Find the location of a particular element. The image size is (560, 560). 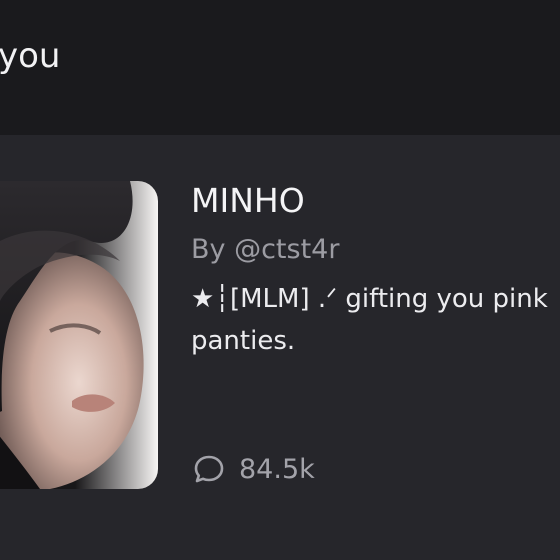

character-description: ★┆[MLM] .ᐟ gifting you pink panties. is located at coordinates (369, 320).